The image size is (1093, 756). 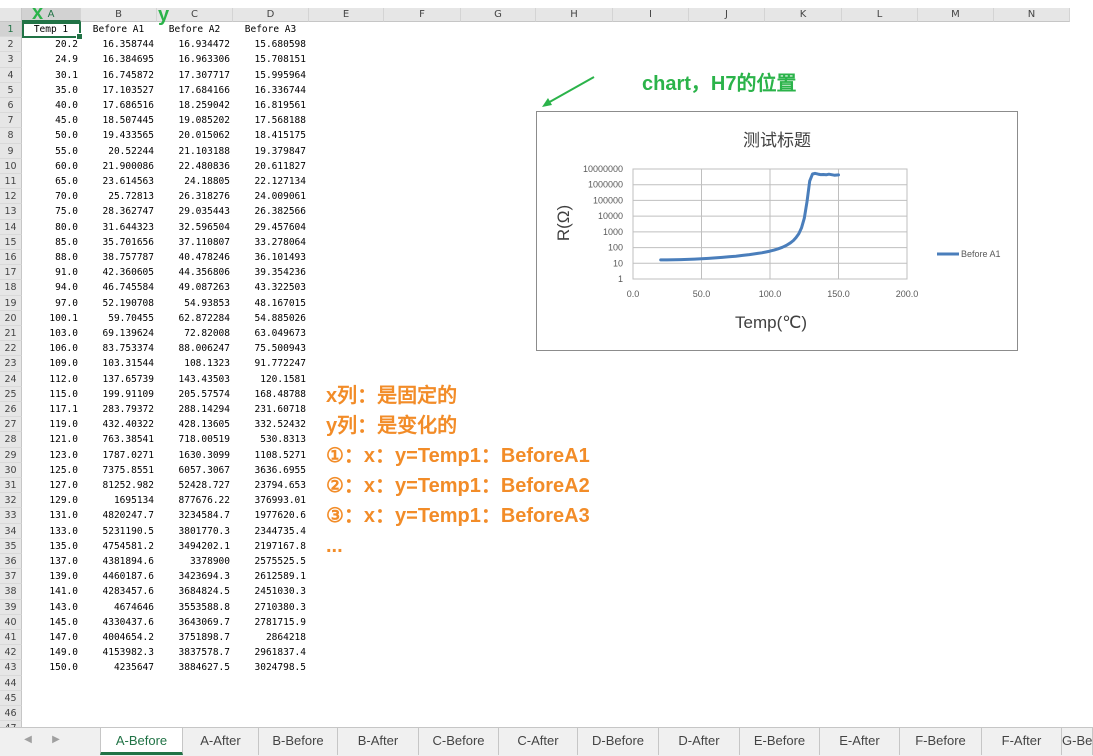 I want to click on sheet-tab-a-before: A-Before, so click(x=141, y=741).